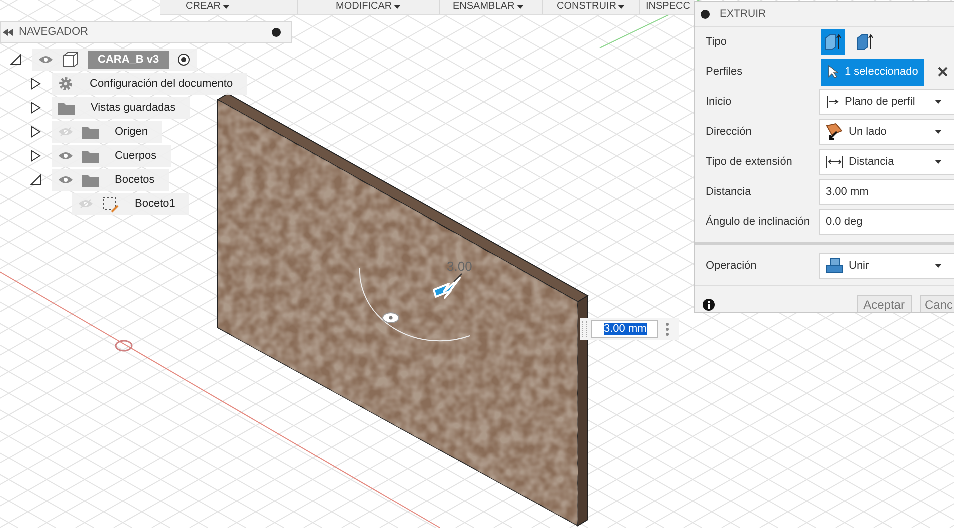 The height and width of the screenshot is (528, 954). What do you see at coordinates (728, 192) in the screenshot?
I see `field-label: Distancia` at bounding box center [728, 192].